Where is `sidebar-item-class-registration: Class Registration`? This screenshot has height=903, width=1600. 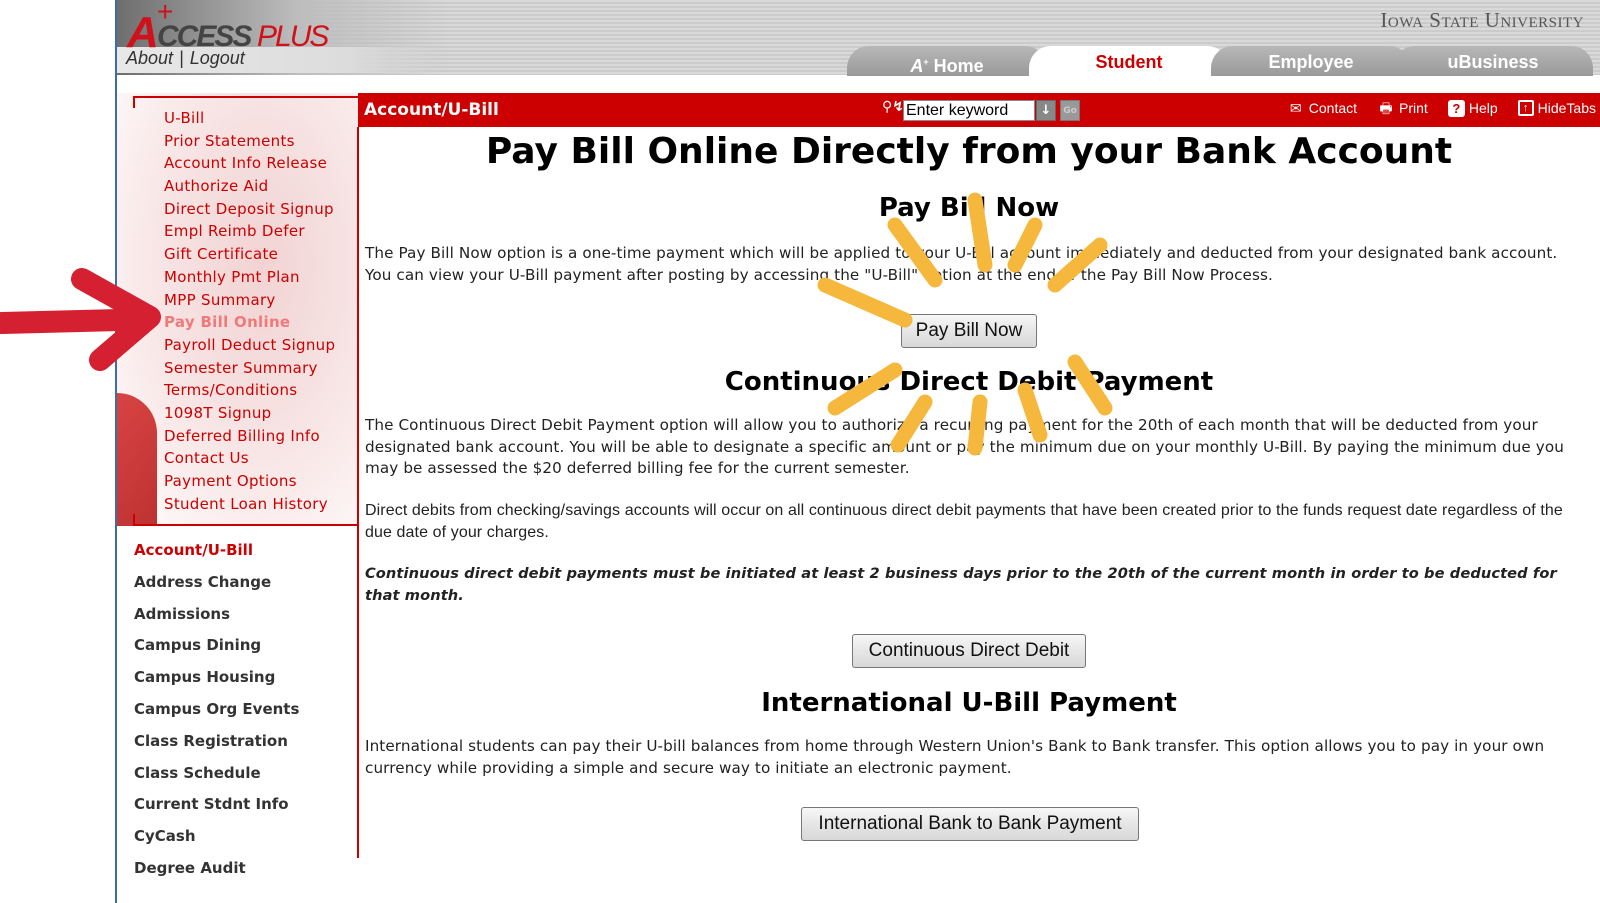 sidebar-item-class-registration: Class Registration is located at coordinates (216, 743).